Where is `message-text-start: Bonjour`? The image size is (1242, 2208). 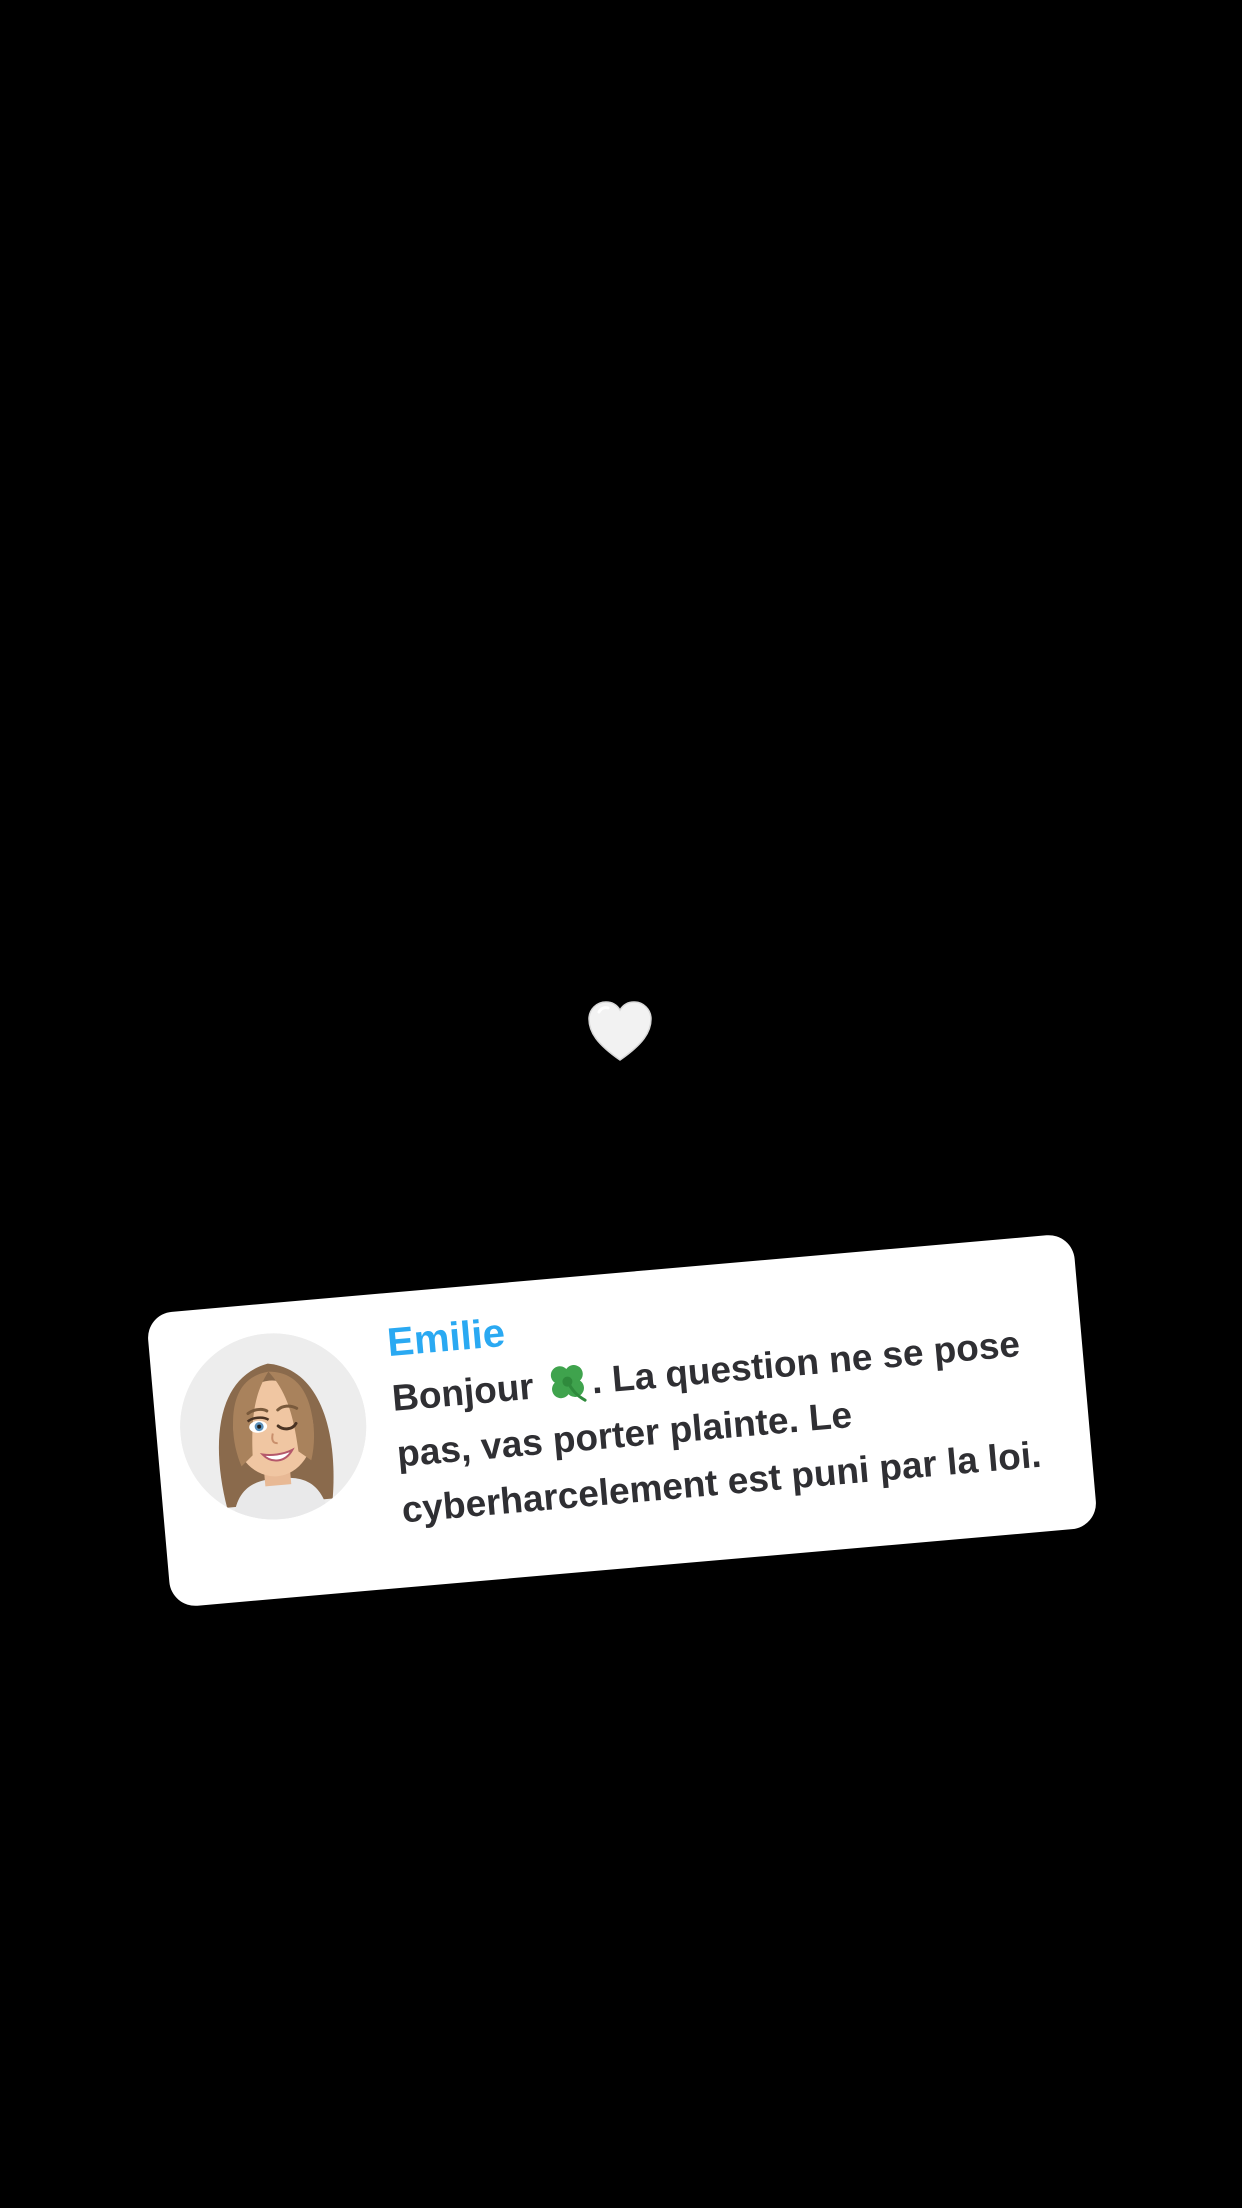
message-text-start: Bonjour is located at coordinates (468, 1391).